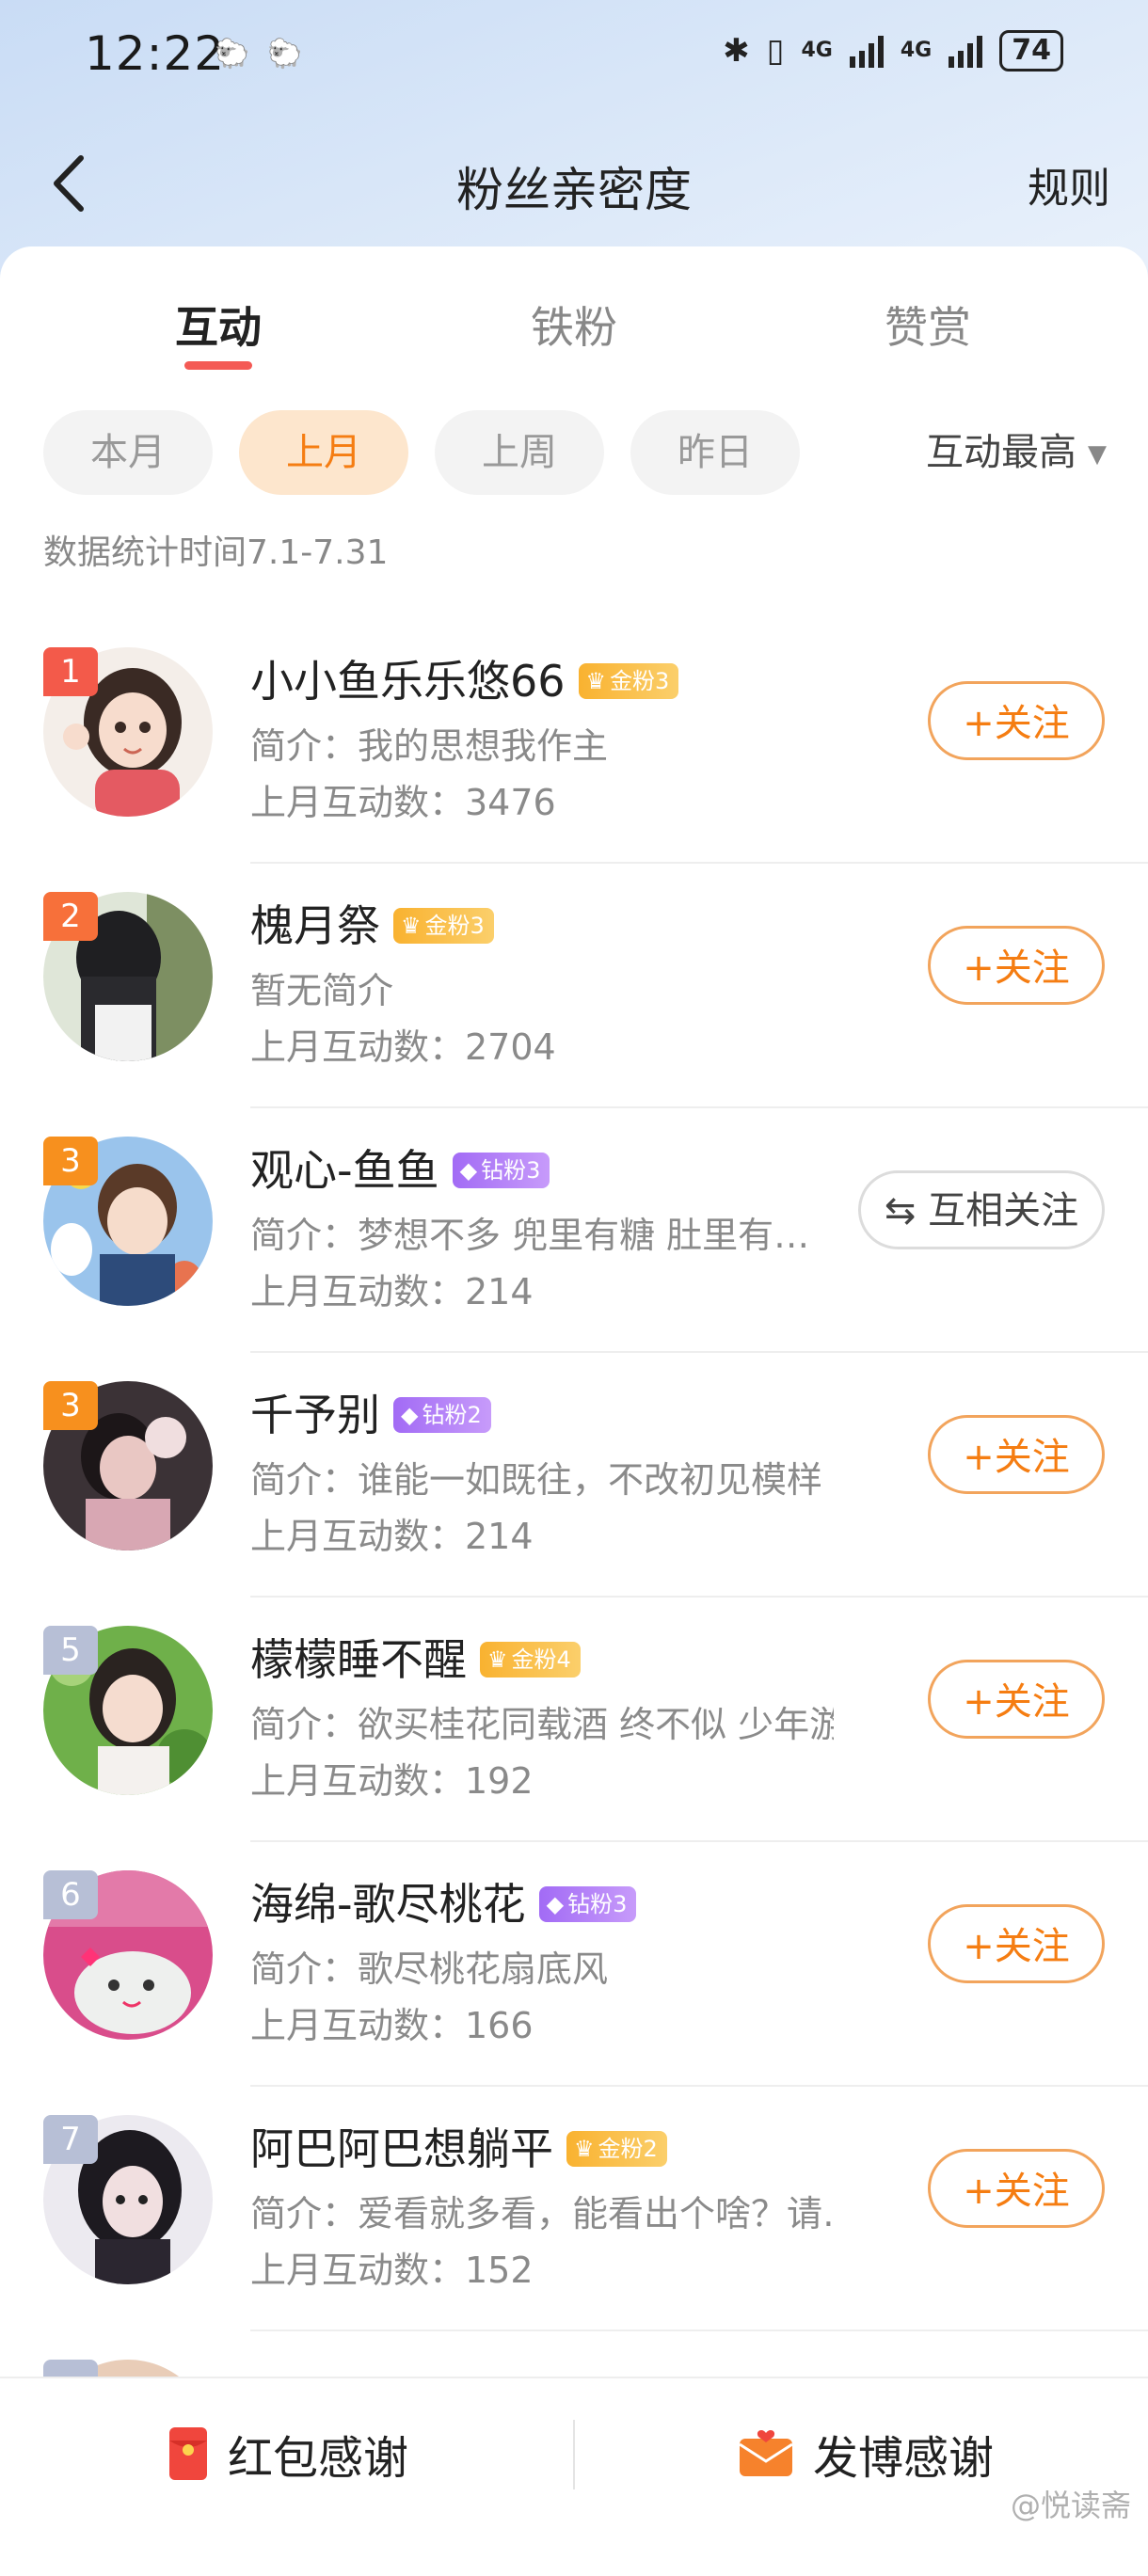  I want to click on filter-this-month: 本月, so click(128, 453).